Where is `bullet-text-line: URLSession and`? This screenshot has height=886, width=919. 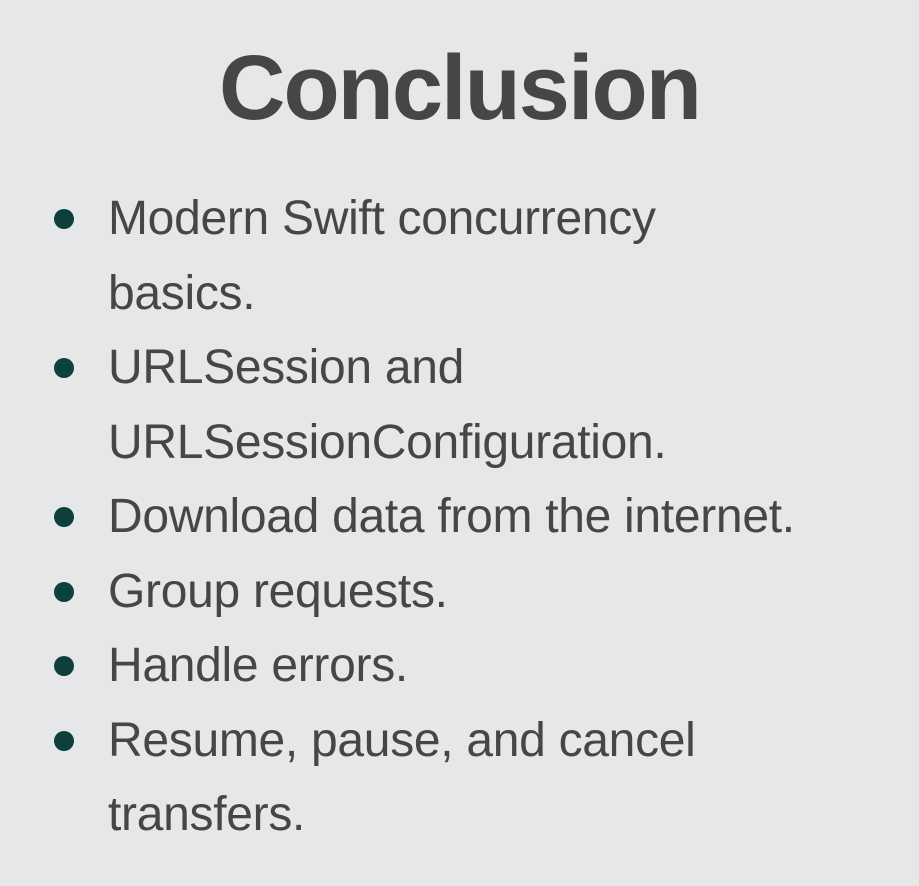 bullet-text-line: URLSession and is located at coordinates (286, 367).